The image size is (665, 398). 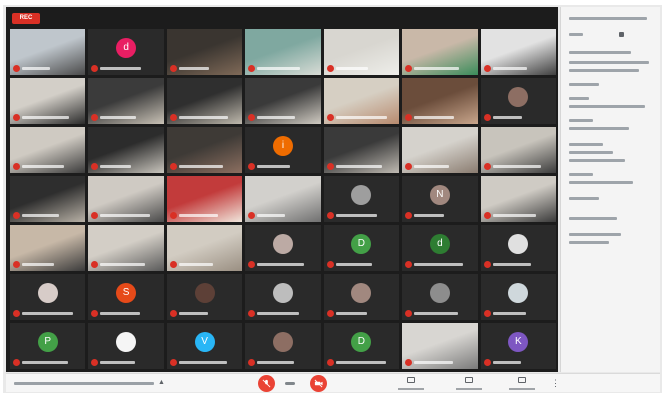 What do you see at coordinates (411, 383) in the screenshot?
I see `captions-button` at bounding box center [411, 383].